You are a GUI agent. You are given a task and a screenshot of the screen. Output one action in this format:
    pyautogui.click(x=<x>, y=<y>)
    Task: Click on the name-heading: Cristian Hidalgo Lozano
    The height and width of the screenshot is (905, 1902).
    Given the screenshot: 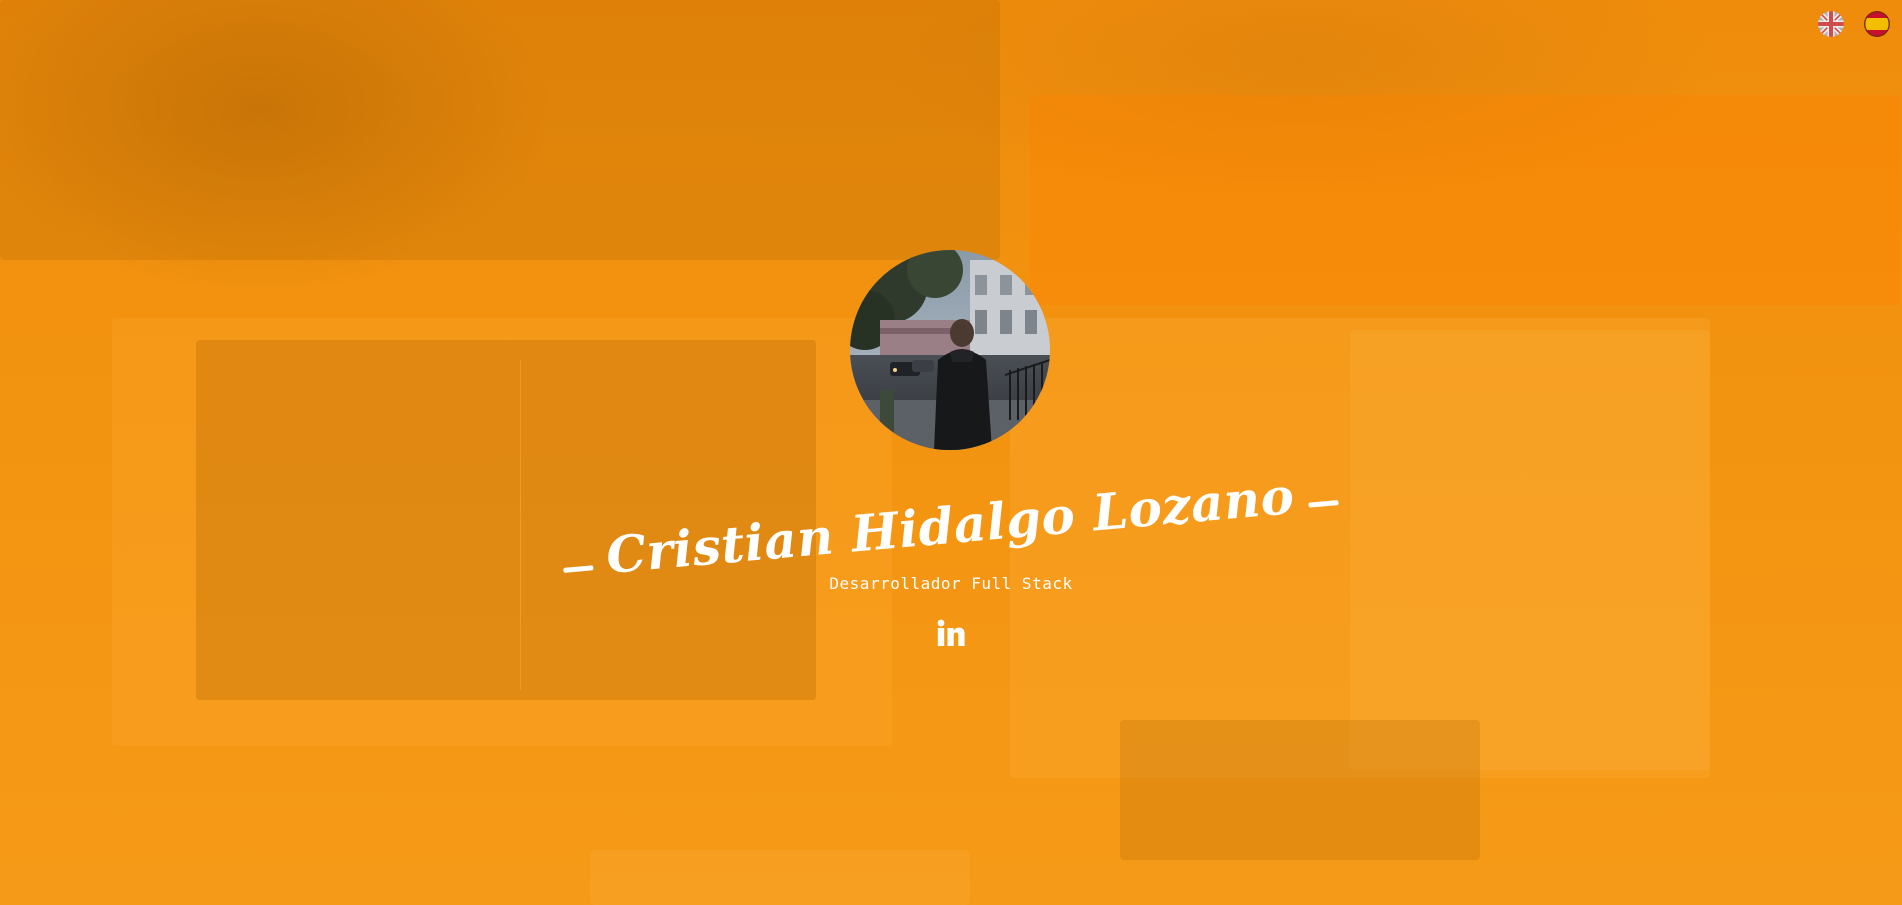 What is the action you would take?
    pyautogui.click(x=950, y=524)
    